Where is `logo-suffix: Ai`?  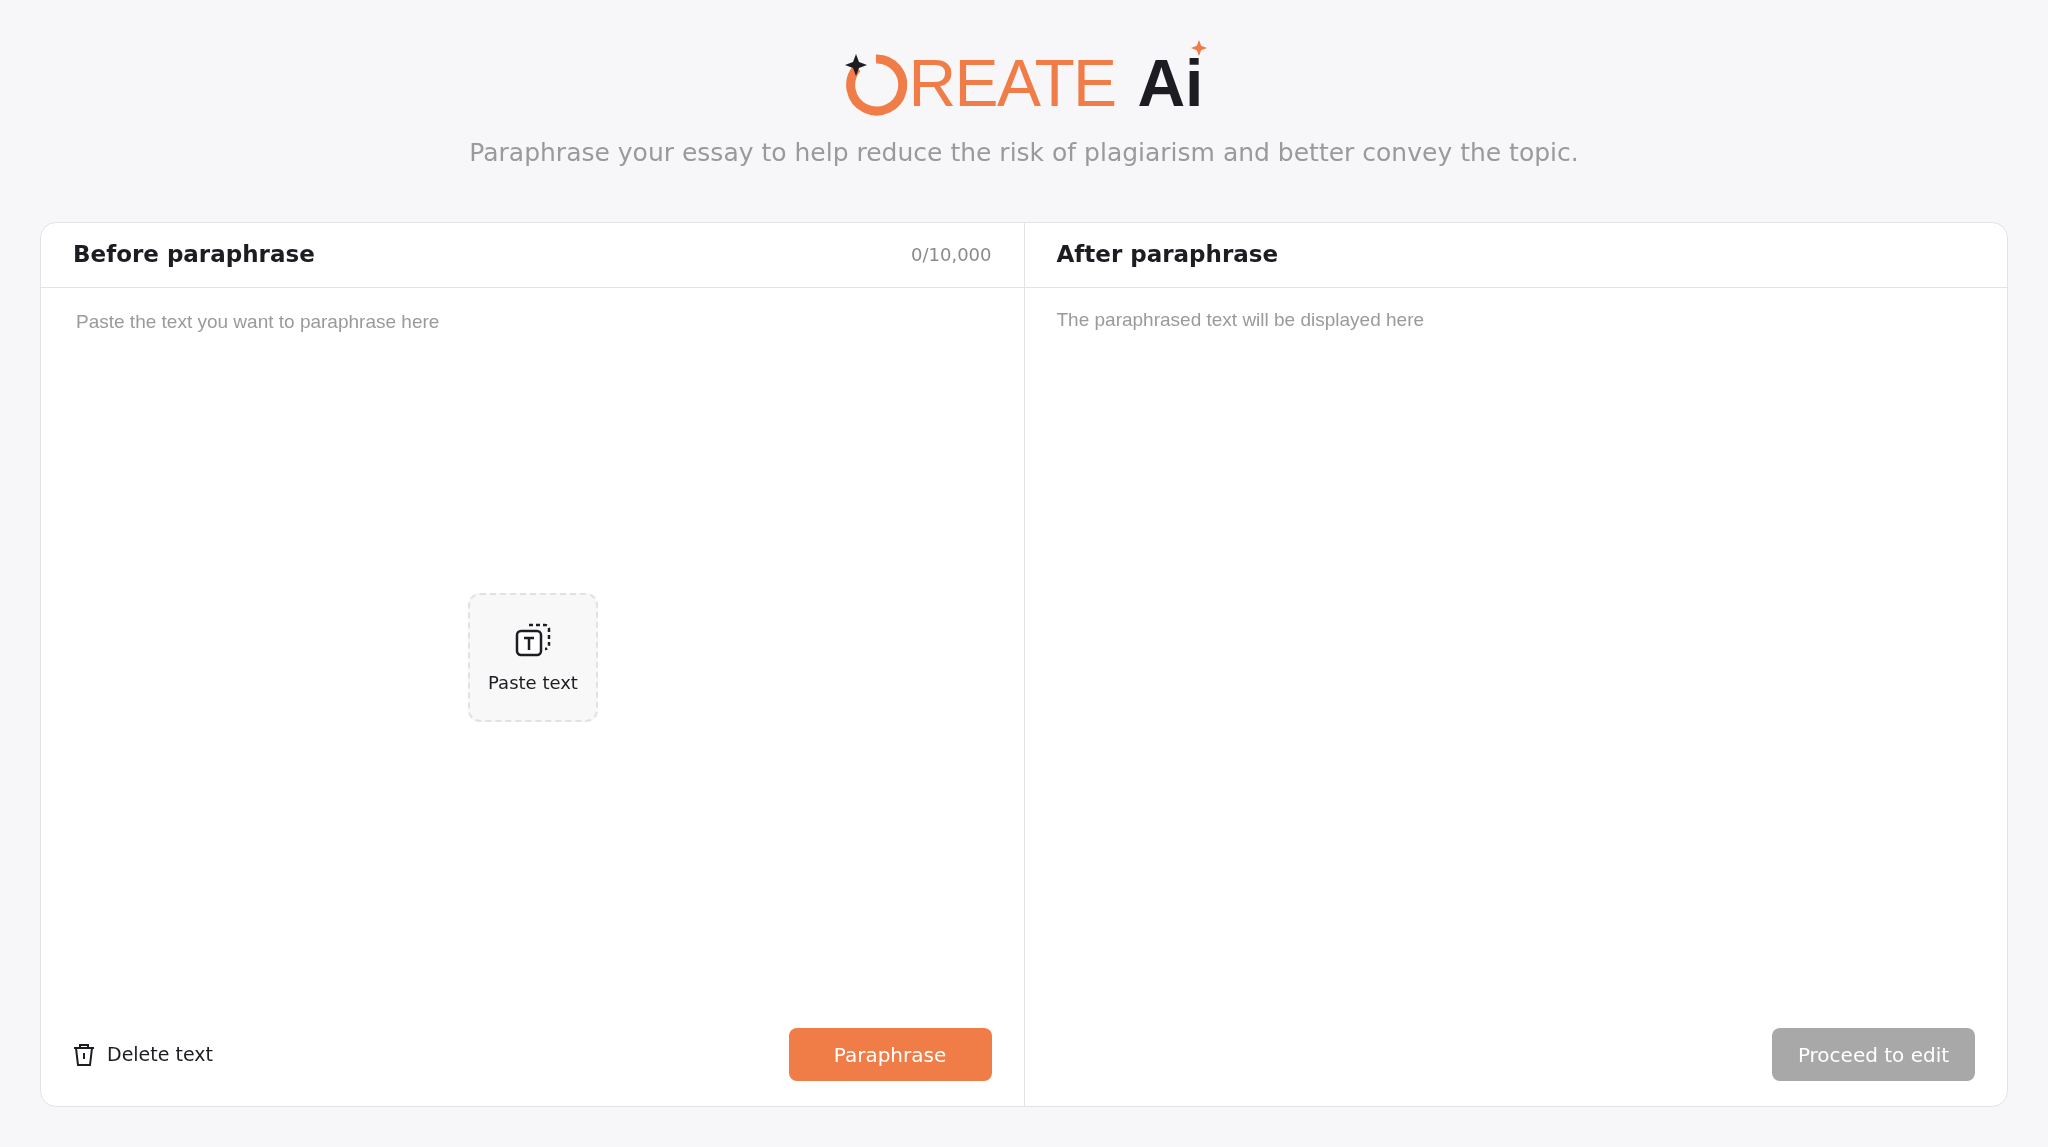 logo-suffix: Ai is located at coordinates (1170, 83).